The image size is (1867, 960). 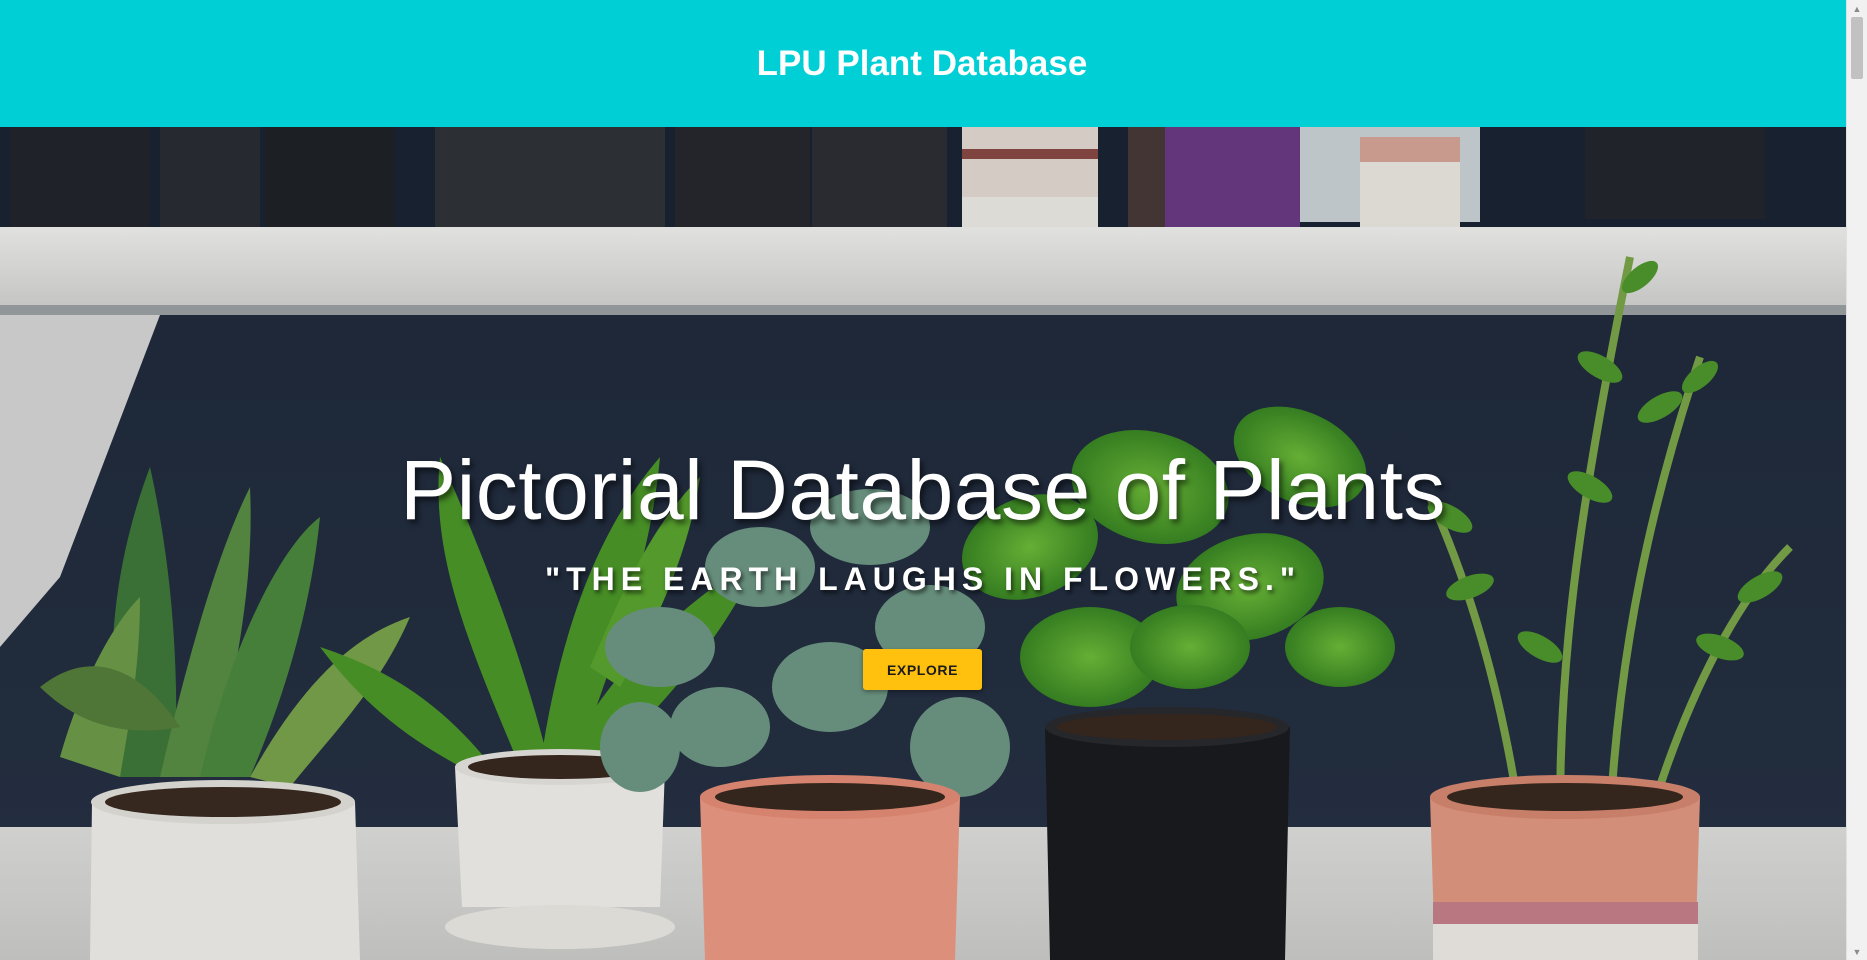 I want to click on explore-button: EXPLORE, so click(x=922, y=669).